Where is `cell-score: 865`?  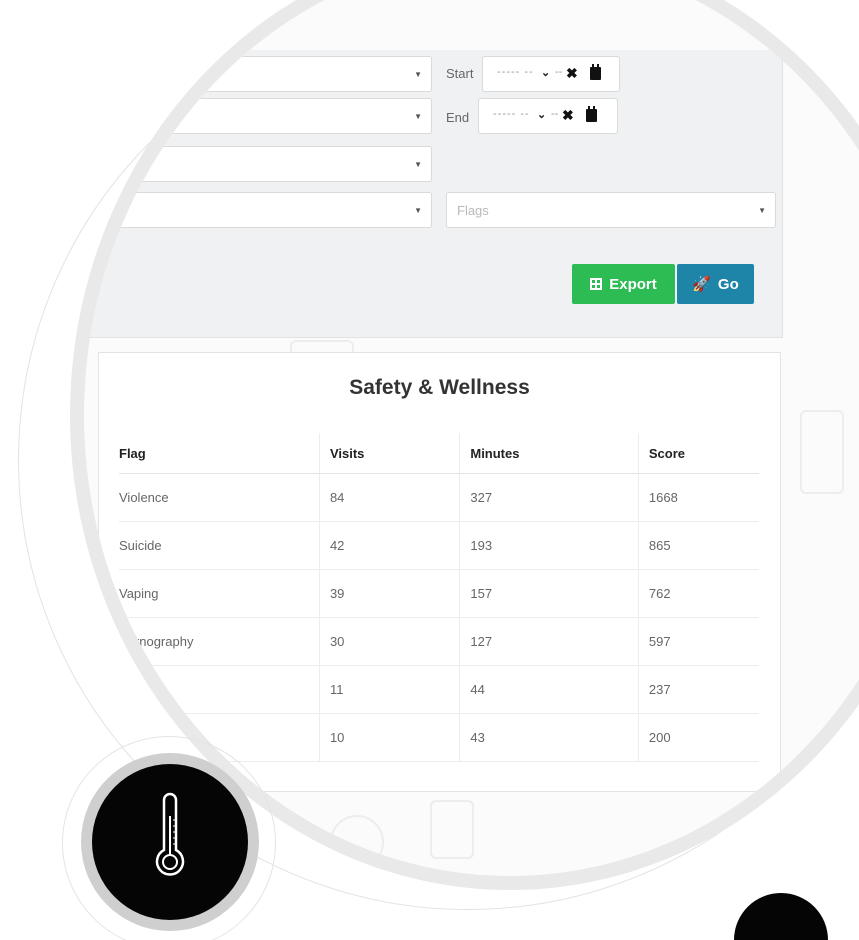 cell-score: 865 is located at coordinates (698, 545).